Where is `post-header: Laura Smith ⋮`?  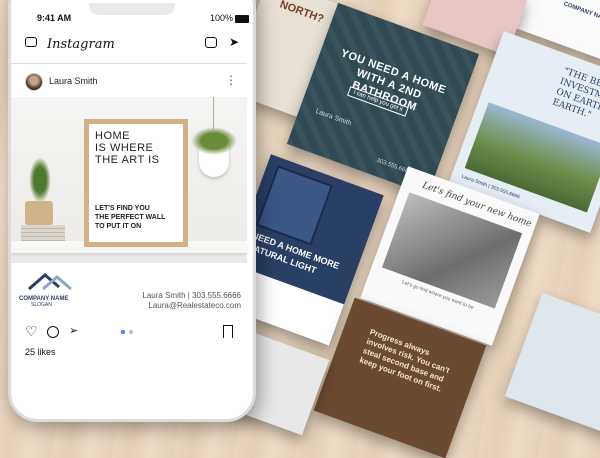 post-header: Laura Smith ⋮ is located at coordinates (131, 82).